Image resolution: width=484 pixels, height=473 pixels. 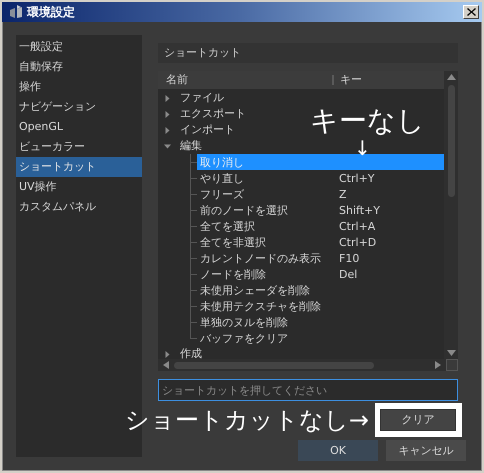 What do you see at coordinates (222, 194) in the screenshot?
I see `row-label: フリーズ` at bounding box center [222, 194].